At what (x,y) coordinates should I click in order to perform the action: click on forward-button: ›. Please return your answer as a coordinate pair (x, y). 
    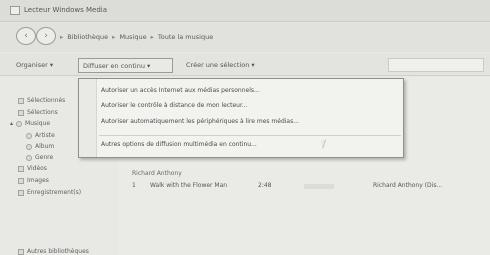
    Looking at the image, I should click on (46, 36).